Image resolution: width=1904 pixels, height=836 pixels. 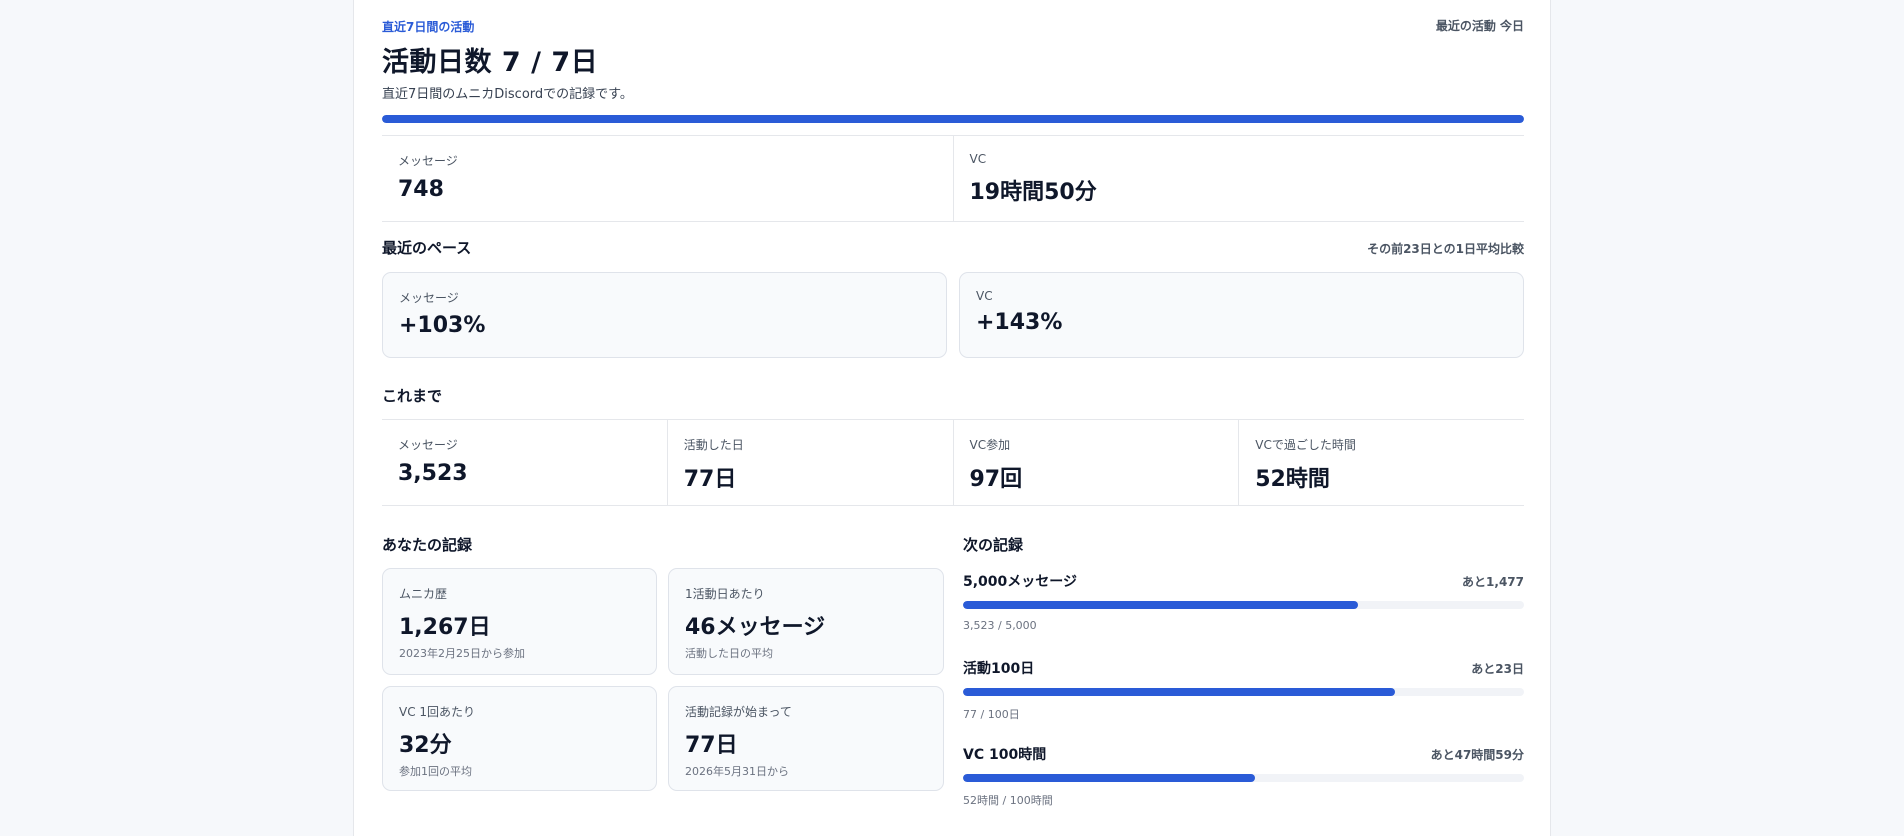 I want to click on week-stat-messages: メッセージ 748, so click(x=667, y=178).